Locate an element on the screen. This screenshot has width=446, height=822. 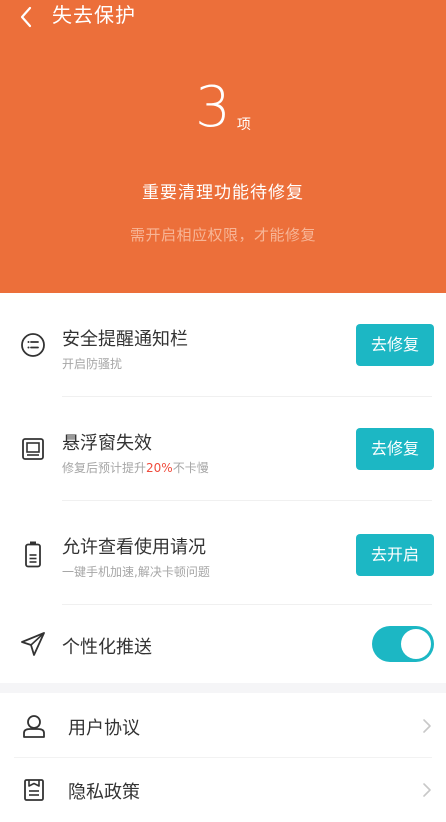
privacy-policy-icon is located at coordinates (34, 790).